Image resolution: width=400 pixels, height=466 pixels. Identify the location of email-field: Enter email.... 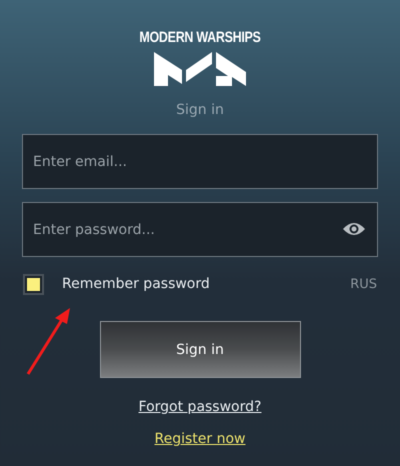
(200, 161).